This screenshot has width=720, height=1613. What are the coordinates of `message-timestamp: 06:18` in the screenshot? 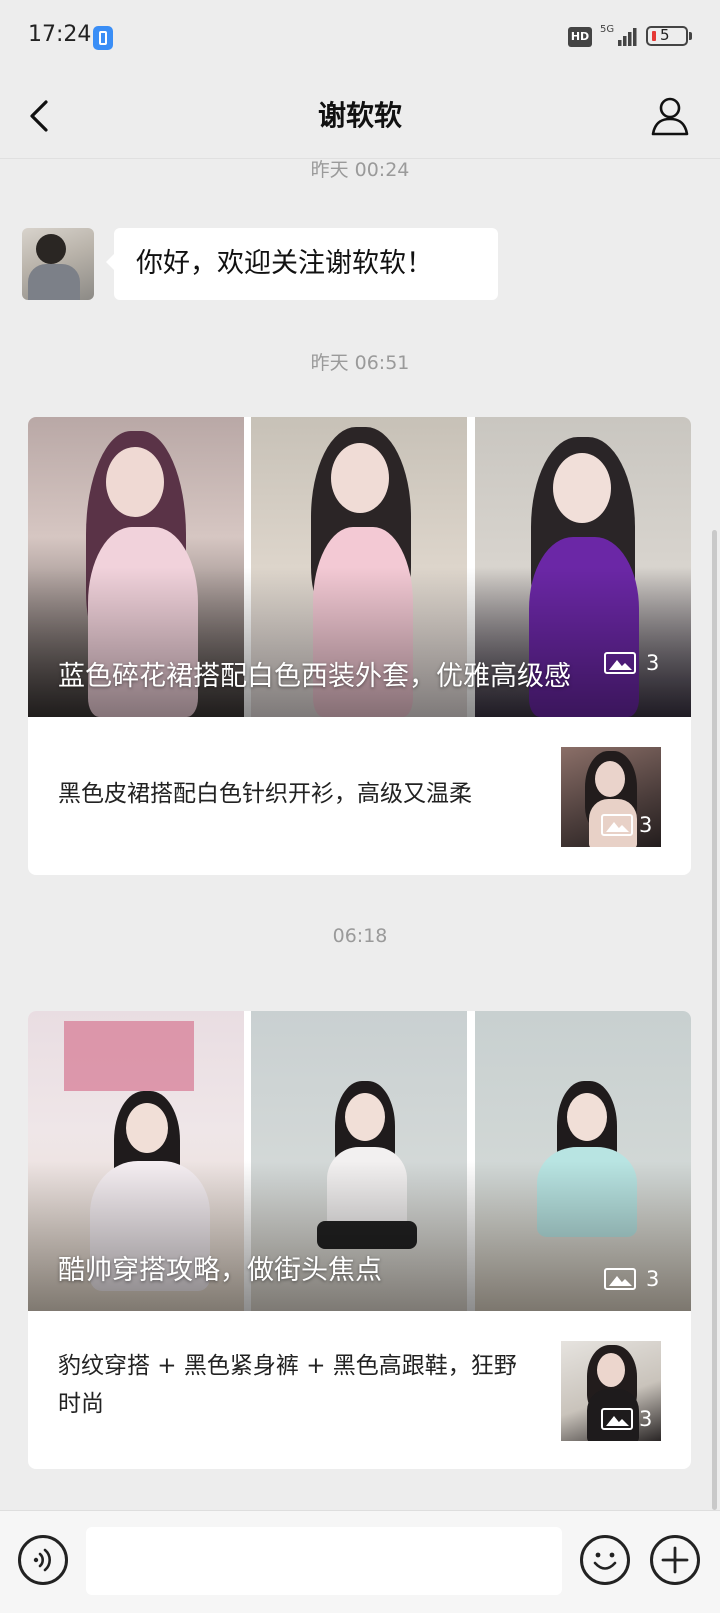 It's located at (360, 936).